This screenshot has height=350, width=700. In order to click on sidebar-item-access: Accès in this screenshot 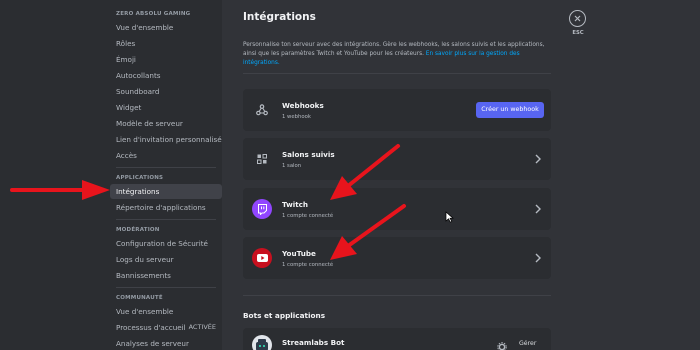, I will do `click(166, 155)`.